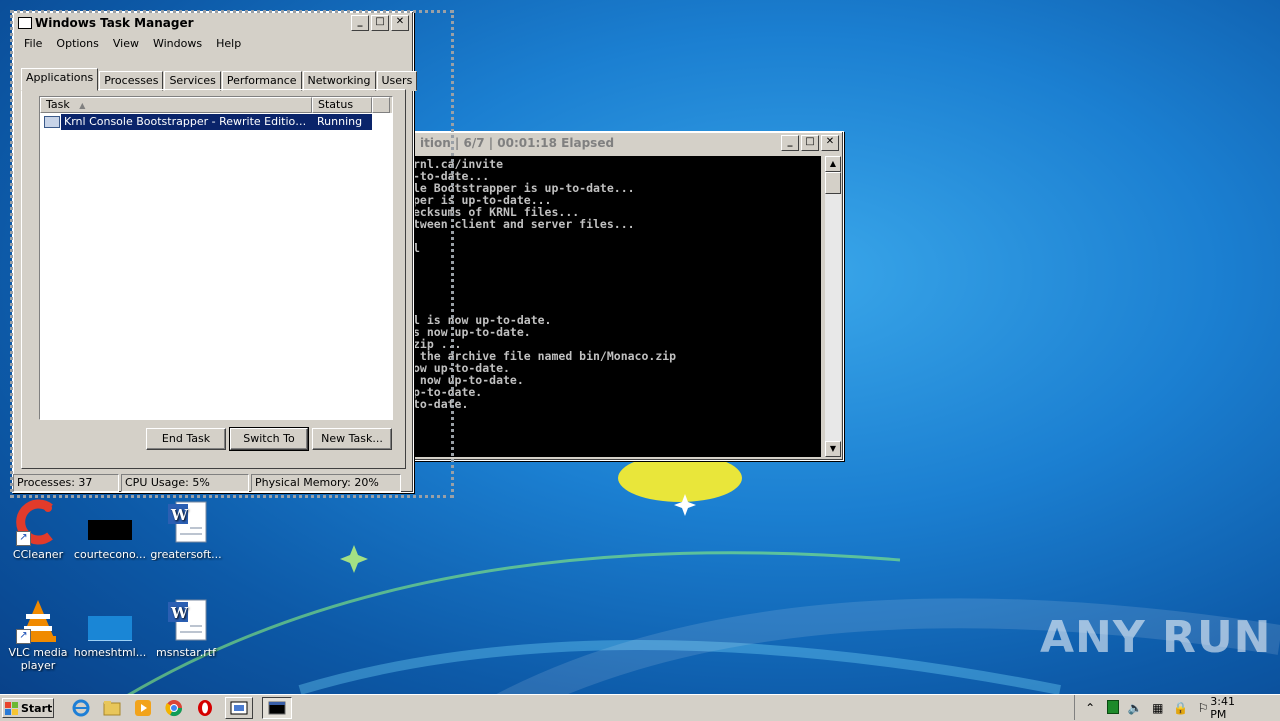  What do you see at coordinates (37, 708) in the screenshot?
I see `start-label: Start` at bounding box center [37, 708].